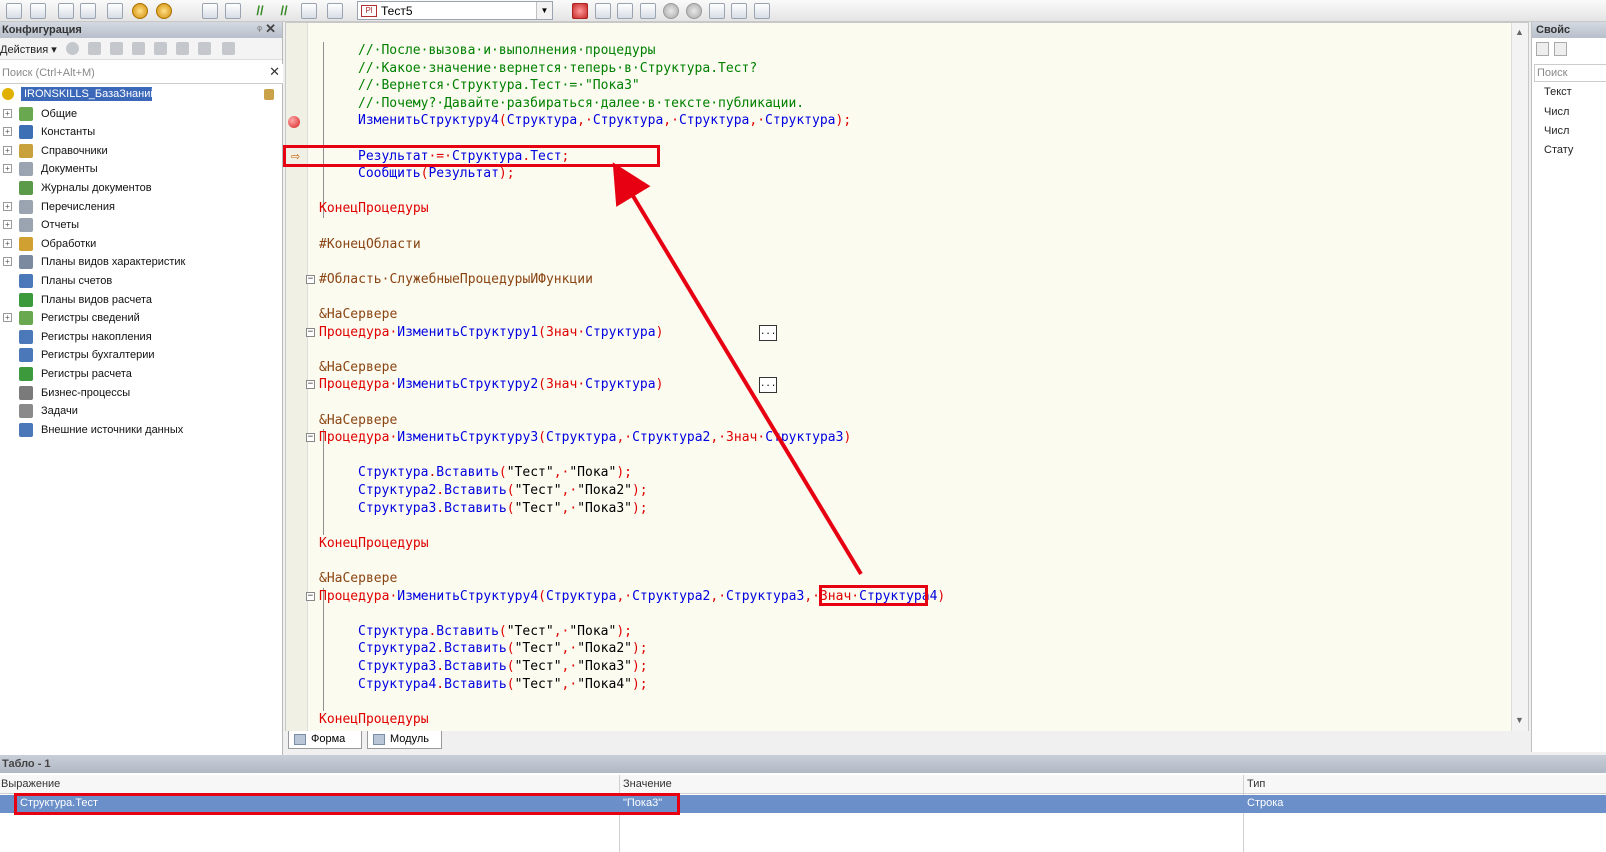  What do you see at coordinates (694, 11) in the screenshot?
I see `step-over-icon` at bounding box center [694, 11].